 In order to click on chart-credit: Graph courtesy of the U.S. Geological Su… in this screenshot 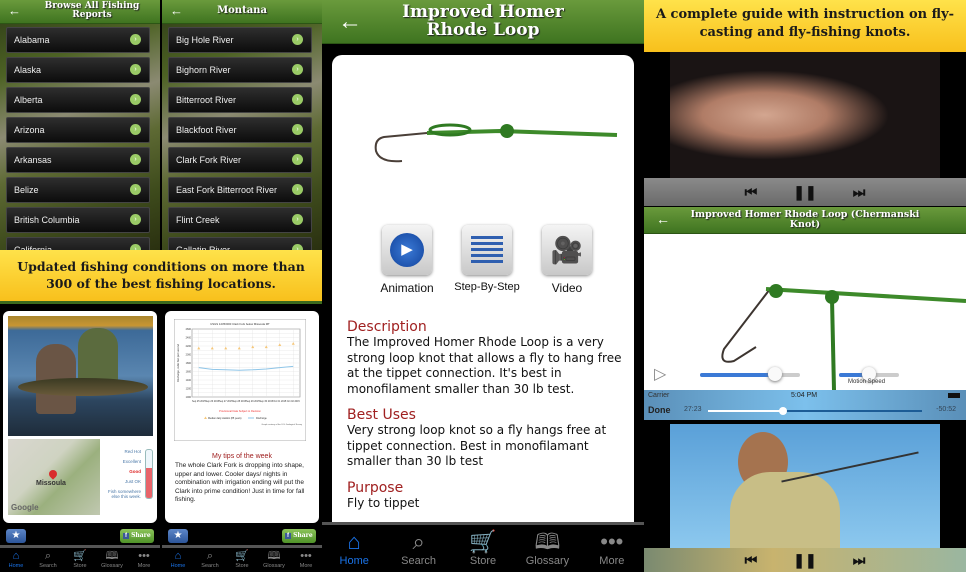, I will do `click(282, 424)`.